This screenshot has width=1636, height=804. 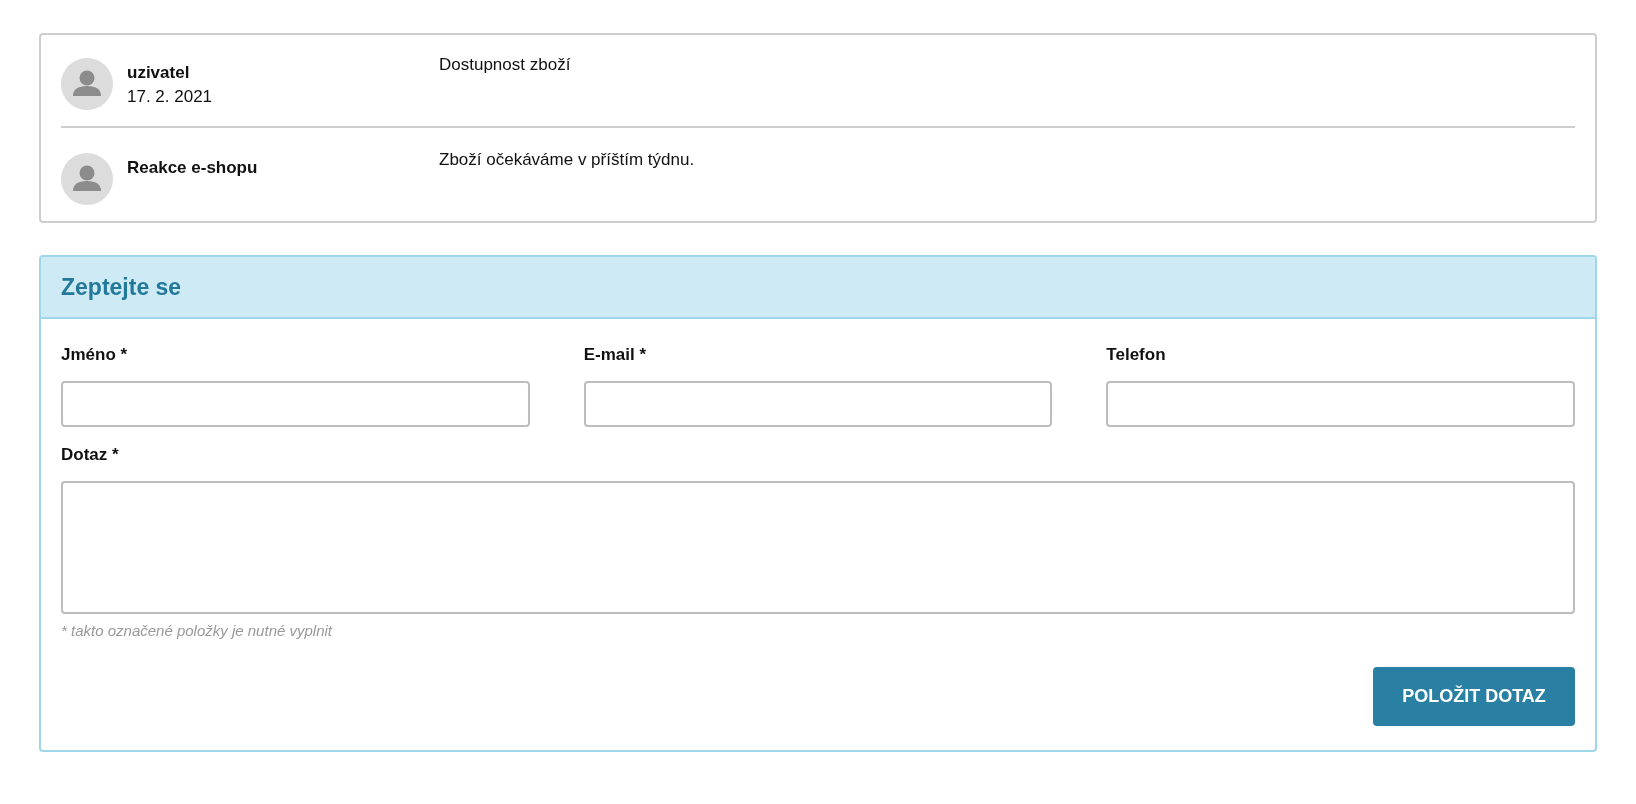 What do you see at coordinates (567, 160) in the screenshot?
I see `message-text: Zboží očekáváme v příštím týdnu.` at bounding box center [567, 160].